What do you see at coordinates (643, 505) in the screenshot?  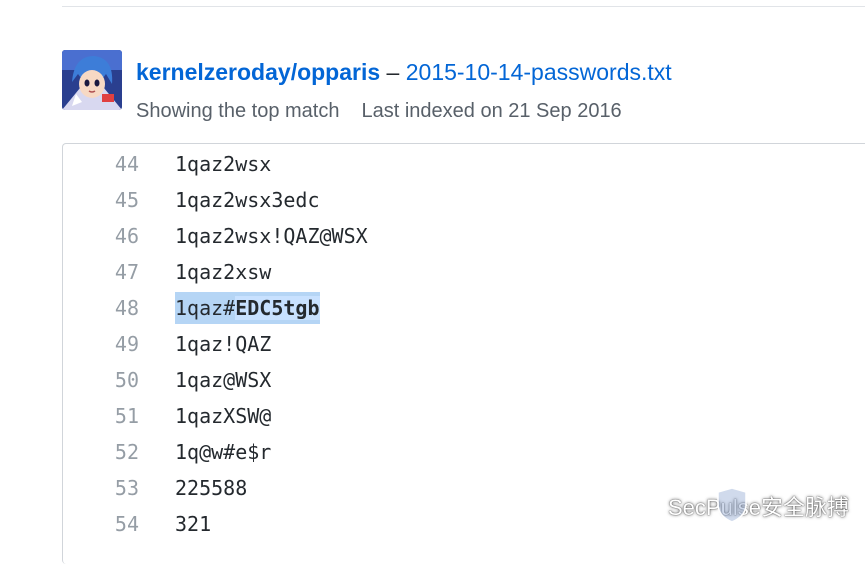 I see `wechat-icon` at bounding box center [643, 505].